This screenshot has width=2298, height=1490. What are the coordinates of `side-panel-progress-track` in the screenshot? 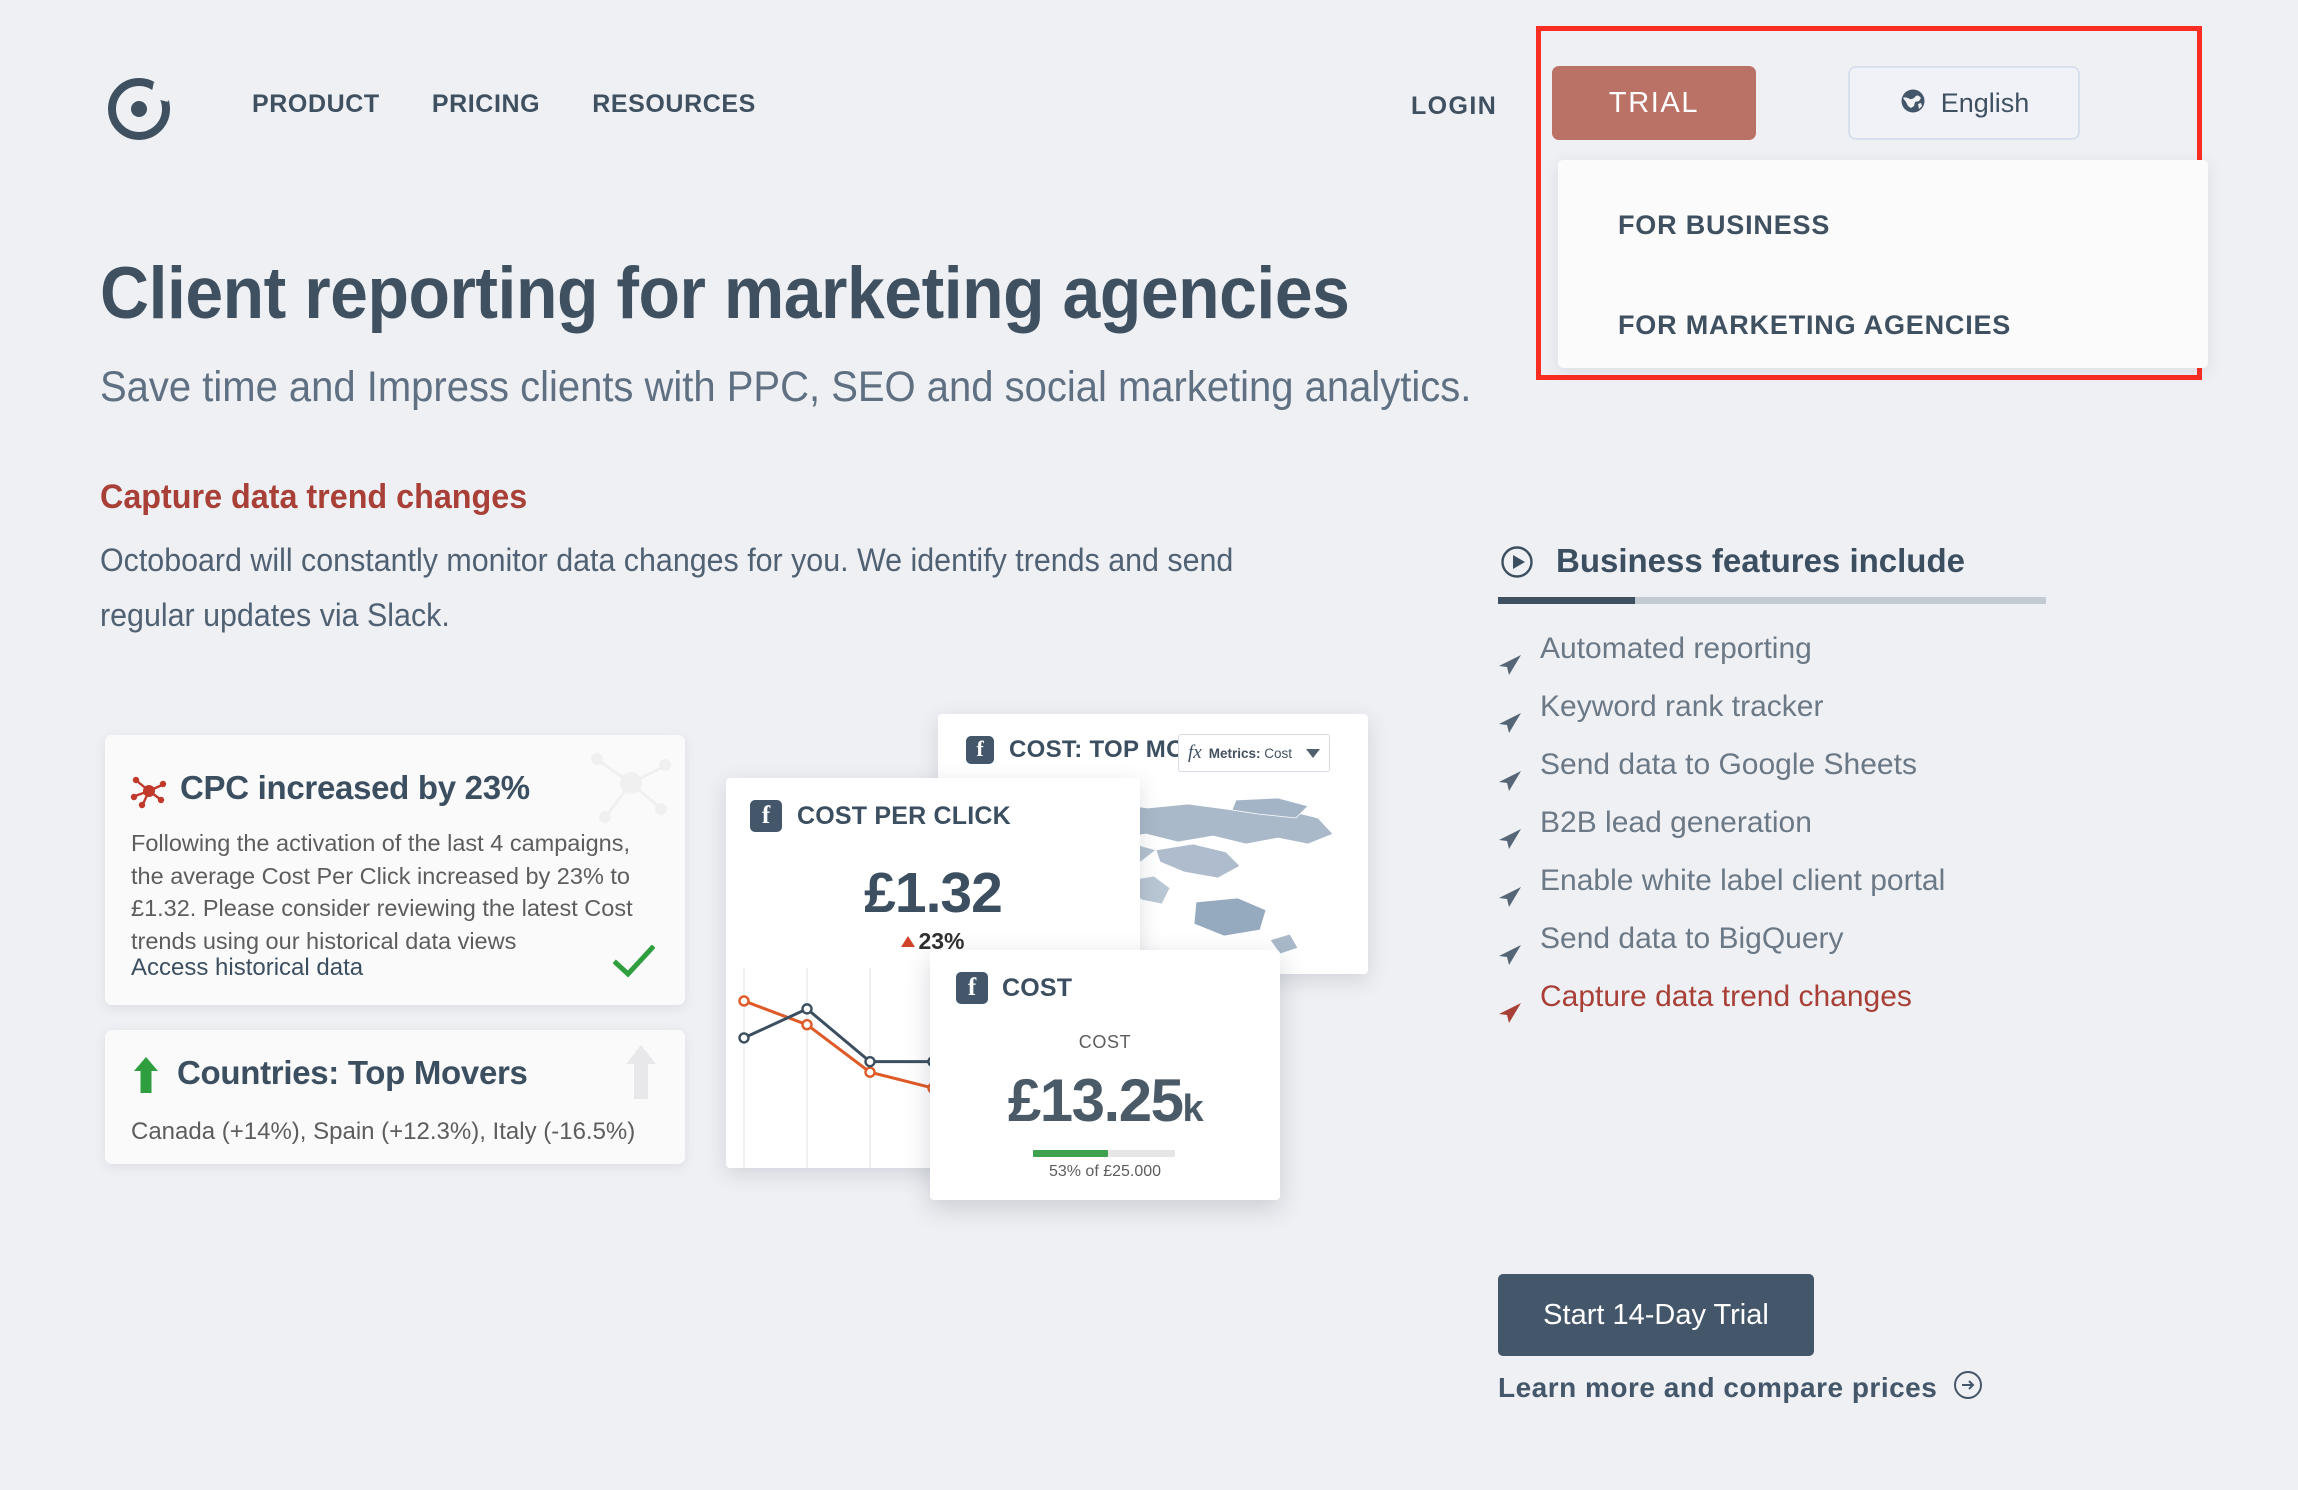 It's located at (1772, 600).